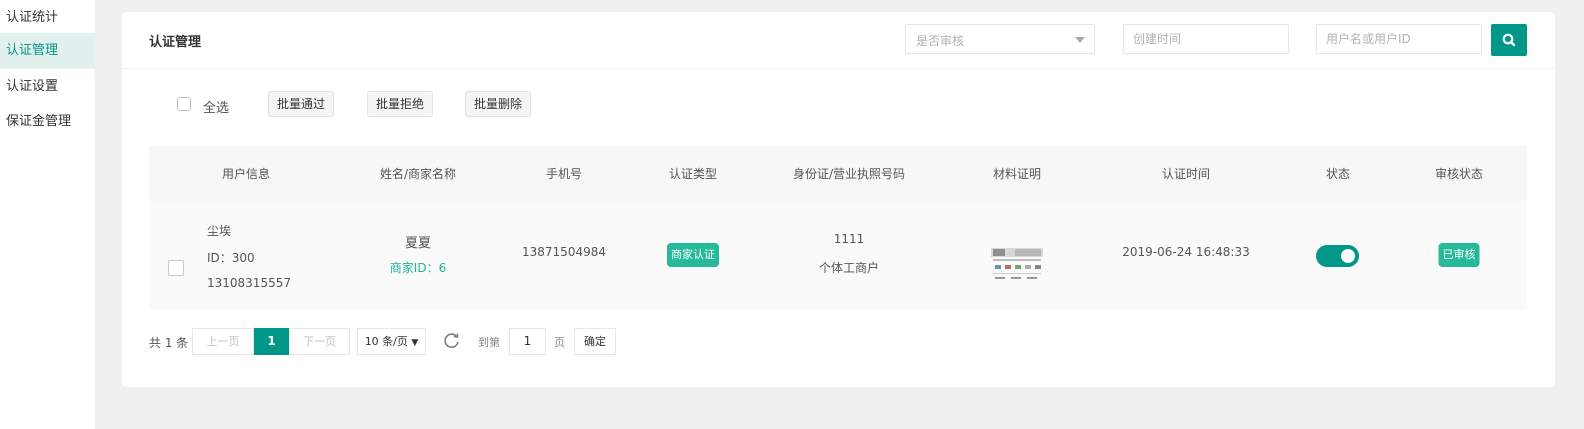  Describe the element at coordinates (693, 174) in the screenshot. I see `column-header: 认证类型` at that location.